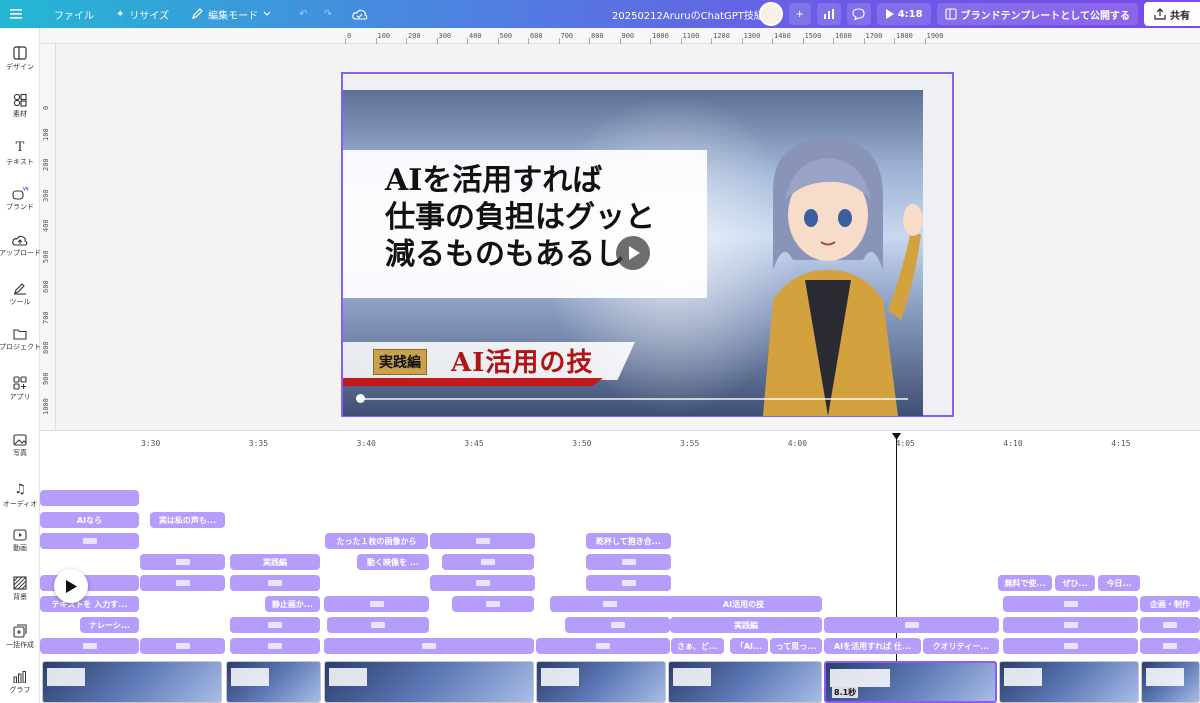 This screenshot has width=1200, height=703. What do you see at coordinates (400, 362) in the screenshot?
I see `chapter-badge: 実践編` at bounding box center [400, 362].